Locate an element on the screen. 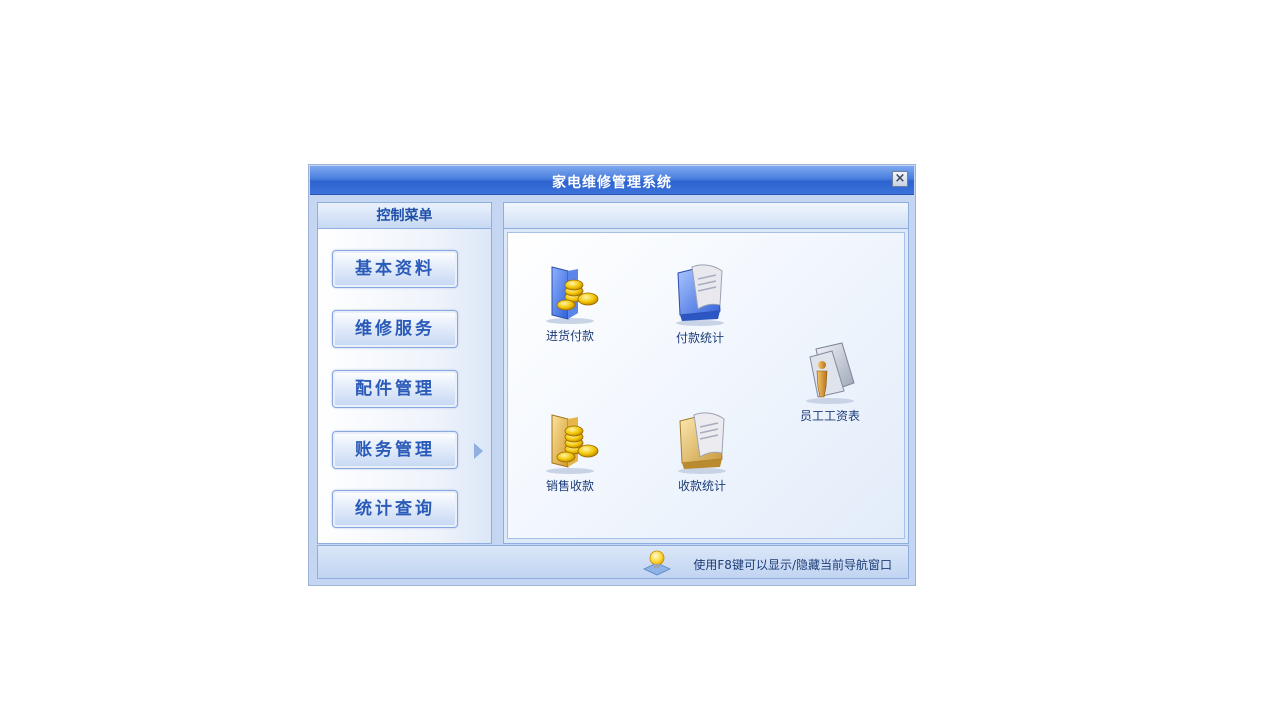 This screenshot has height=720, width=1280. yellow-folder-coins-icon is located at coordinates (572, 444).